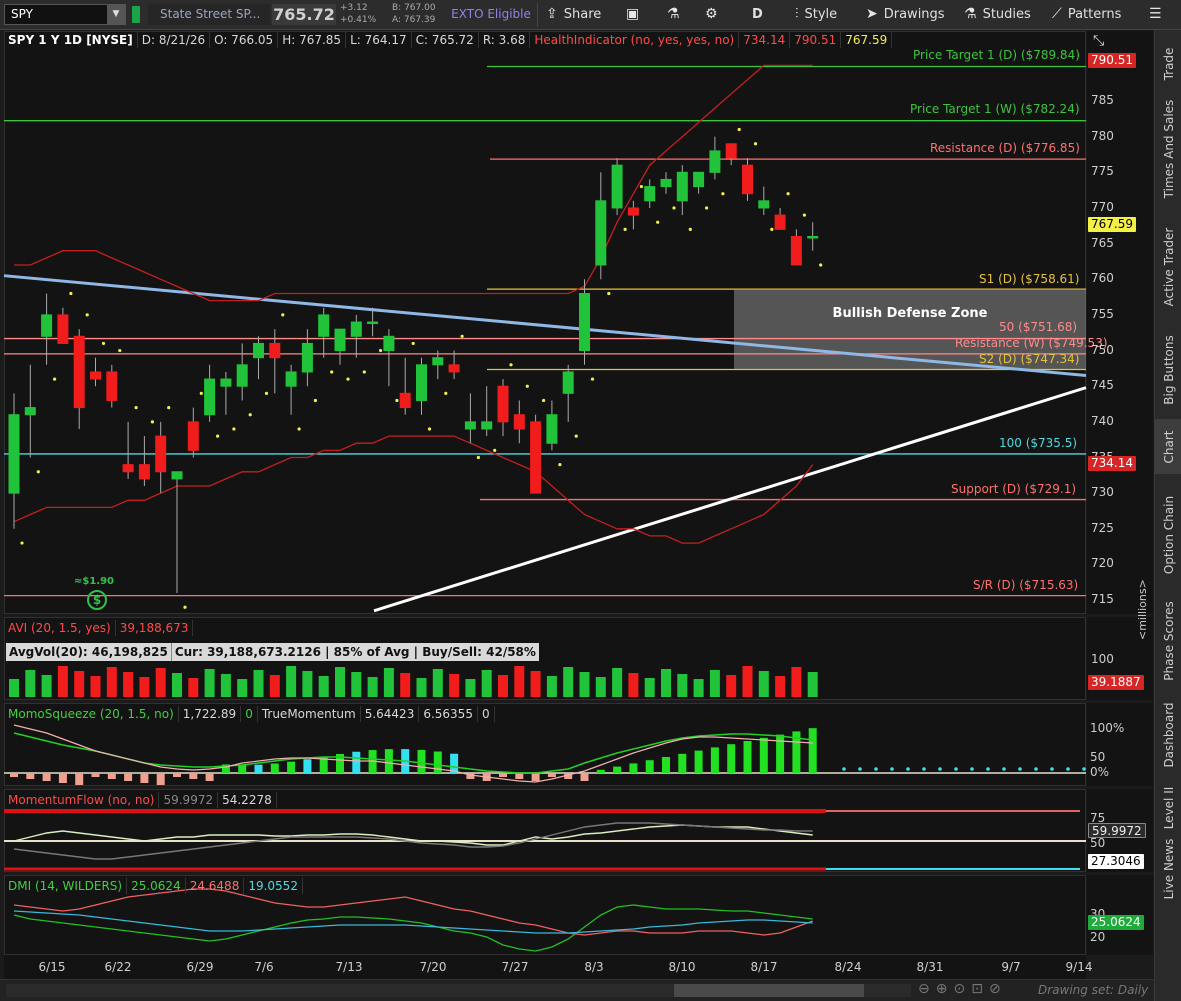 The height and width of the screenshot is (1001, 1181). What do you see at coordinates (458, 990) in the screenshot?
I see `chart-scrollbar` at bounding box center [458, 990].